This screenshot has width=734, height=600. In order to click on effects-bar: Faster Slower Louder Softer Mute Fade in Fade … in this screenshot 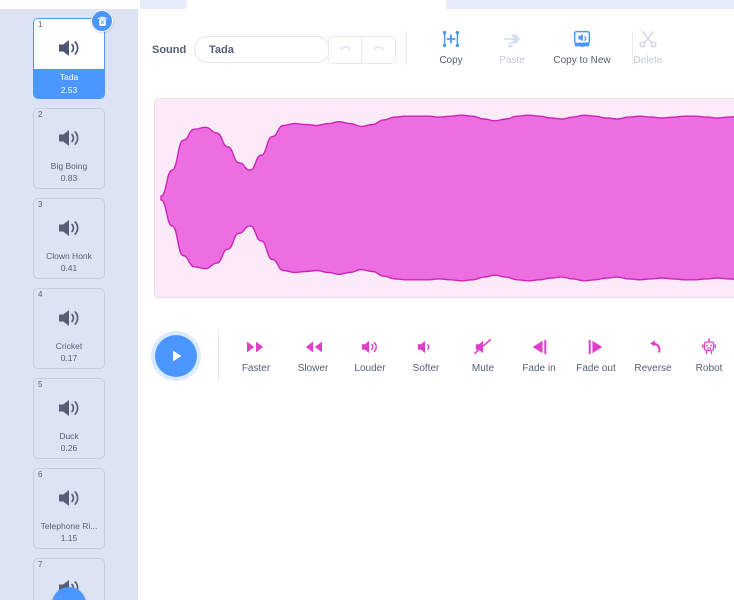, I will do `click(436, 354)`.